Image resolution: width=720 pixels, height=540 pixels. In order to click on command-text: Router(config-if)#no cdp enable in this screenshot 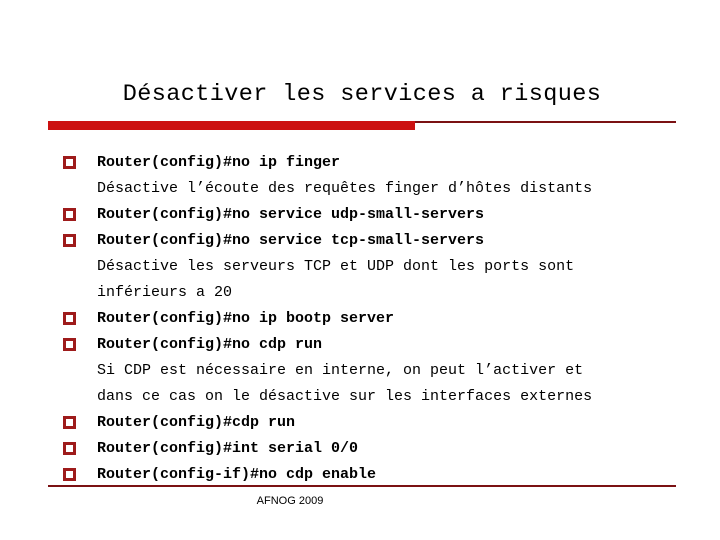, I will do `click(237, 474)`.